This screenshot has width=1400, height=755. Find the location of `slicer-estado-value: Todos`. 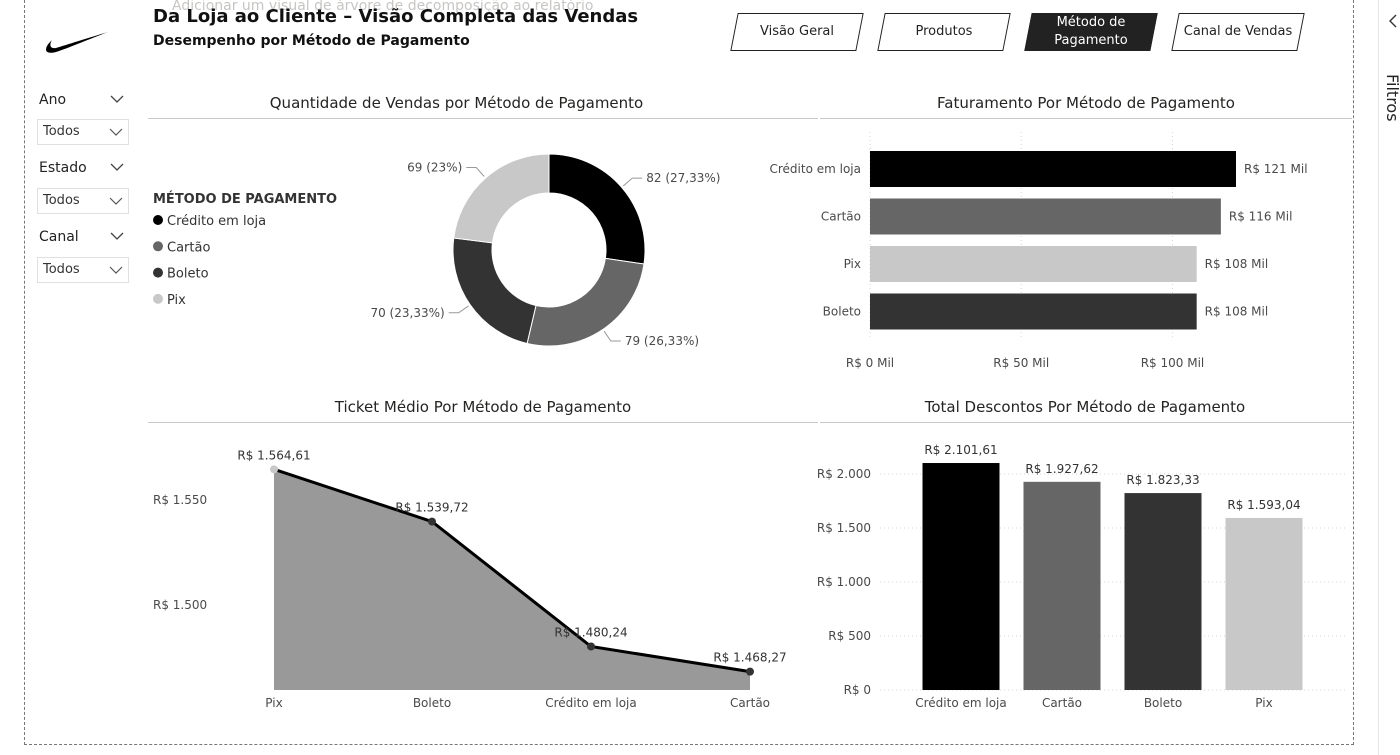

slicer-estado-value: Todos is located at coordinates (61, 200).